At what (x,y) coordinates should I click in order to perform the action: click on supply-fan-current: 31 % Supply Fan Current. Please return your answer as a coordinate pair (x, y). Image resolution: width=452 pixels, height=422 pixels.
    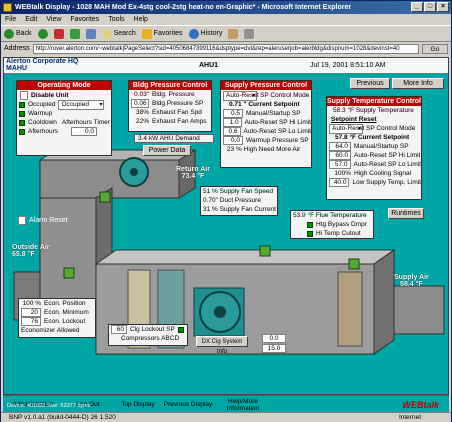
    Looking at the image, I should click on (239, 209).